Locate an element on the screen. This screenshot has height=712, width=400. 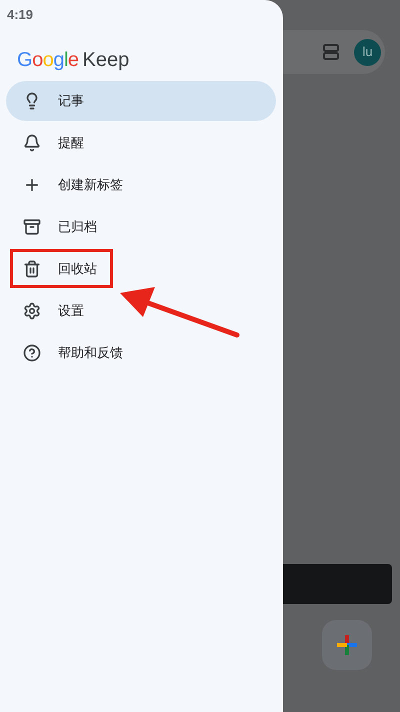
help-icon is located at coordinates (32, 353).